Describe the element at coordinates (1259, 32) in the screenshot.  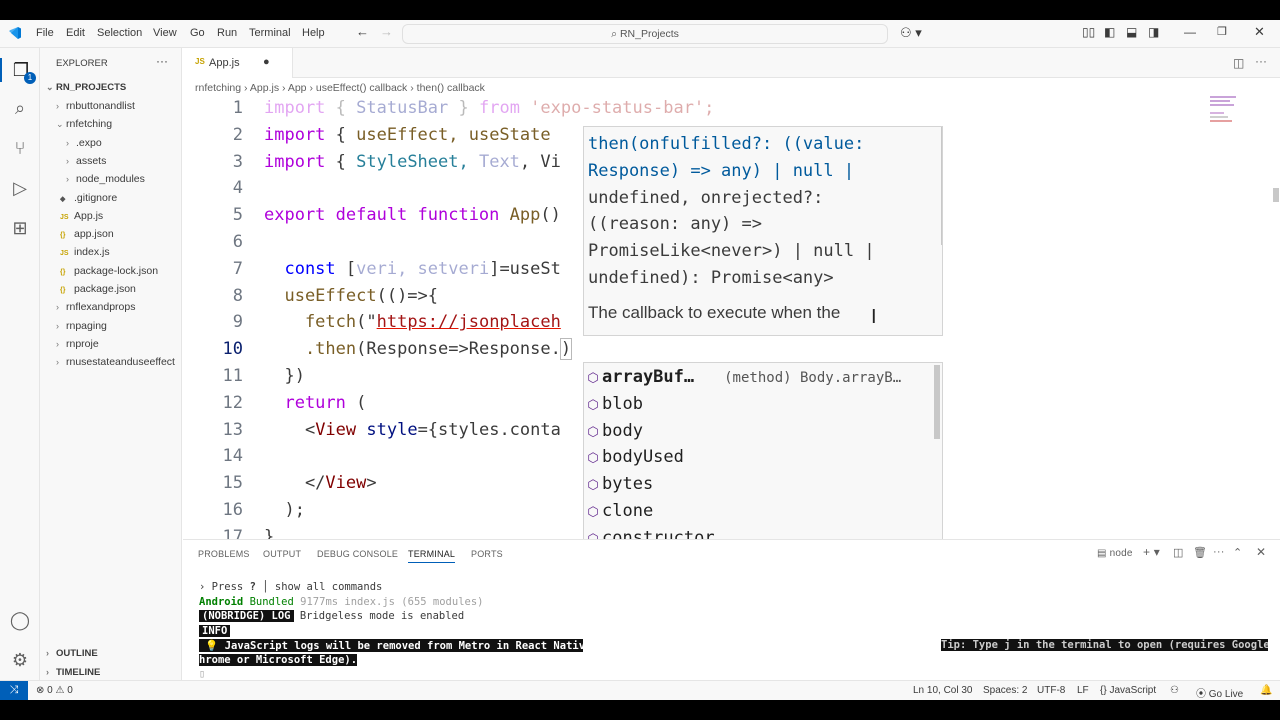
I see `close-icon: ✕` at that location.